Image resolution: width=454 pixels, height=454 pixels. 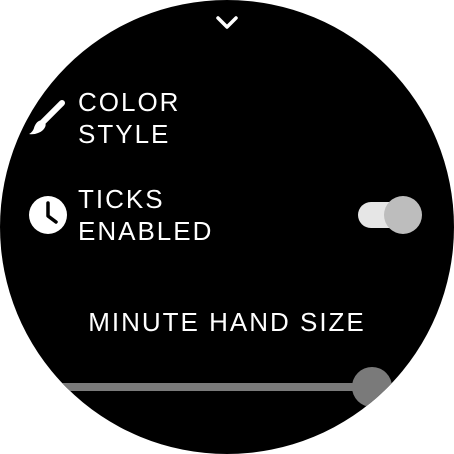 I want to click on minute-hand-size-title: MINUTE HAND SIZE, so click(x=227, y=322).